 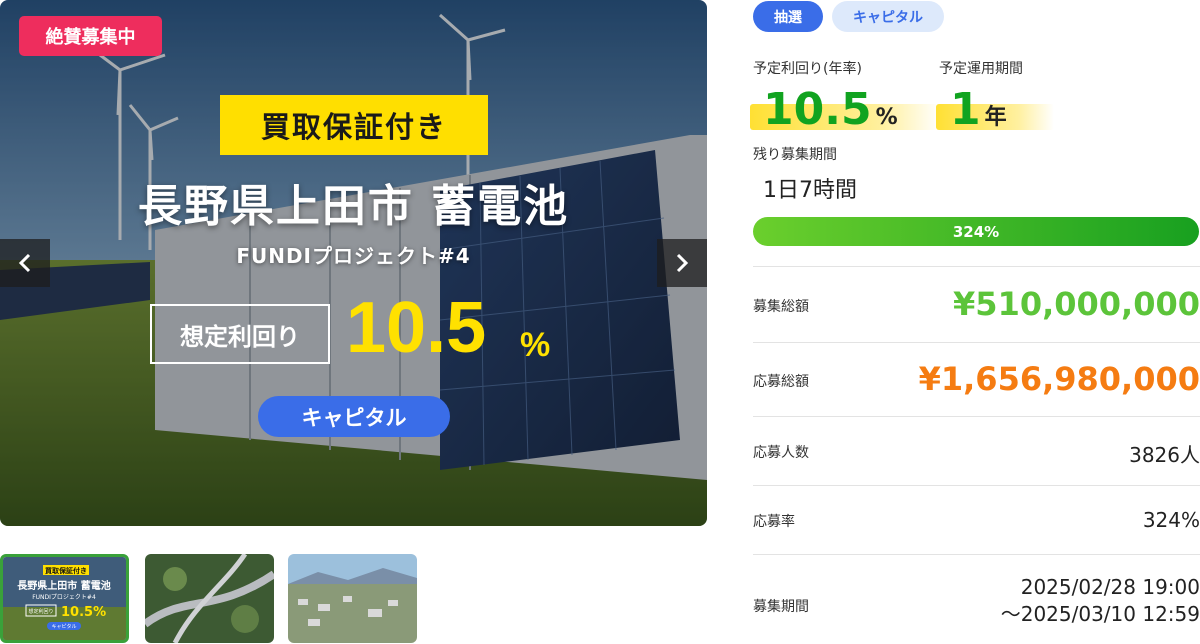 What do you see at coordinates (354, 125) in the screenshot?
I see `buyback-badge: 買取保証付き` at bounding box center [354, 125].